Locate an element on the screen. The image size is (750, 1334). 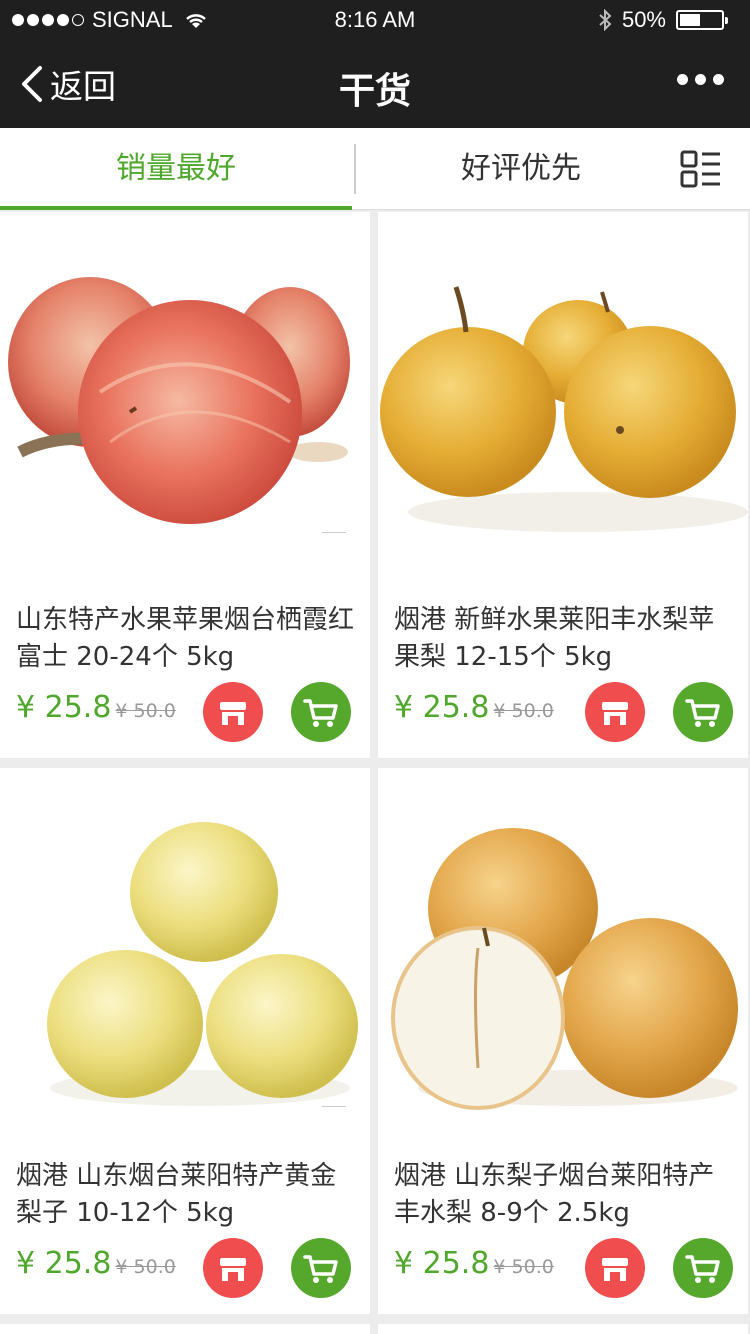
product-title: 烟港 山东烟台莱阳特产黄金梨子 10-12个 5kg is located at coordinates (187, 1195).